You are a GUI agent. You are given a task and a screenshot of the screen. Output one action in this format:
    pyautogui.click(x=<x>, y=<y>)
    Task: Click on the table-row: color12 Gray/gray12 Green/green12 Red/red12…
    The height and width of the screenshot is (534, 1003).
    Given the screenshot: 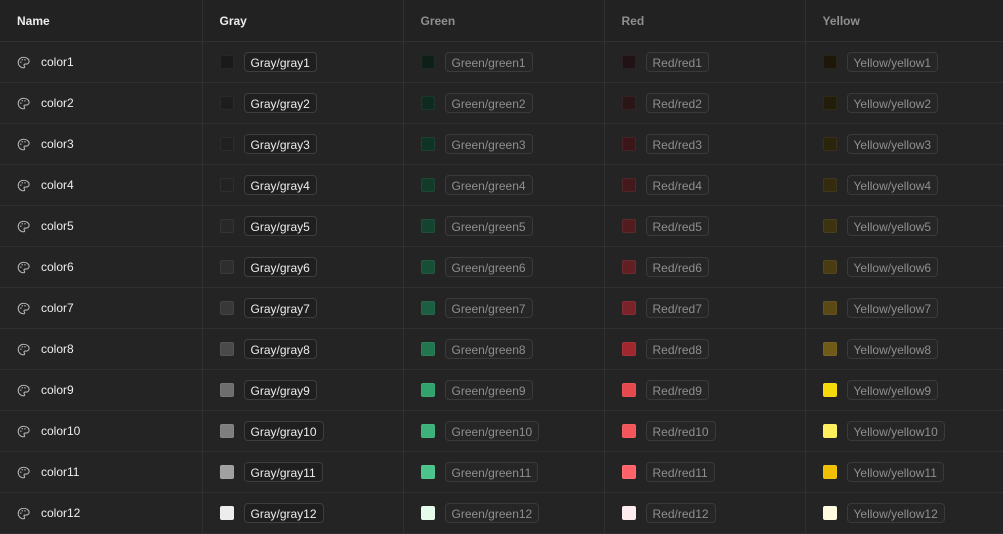 What is the action you would take?
    pyautogui.click(x=501, y=513)
    